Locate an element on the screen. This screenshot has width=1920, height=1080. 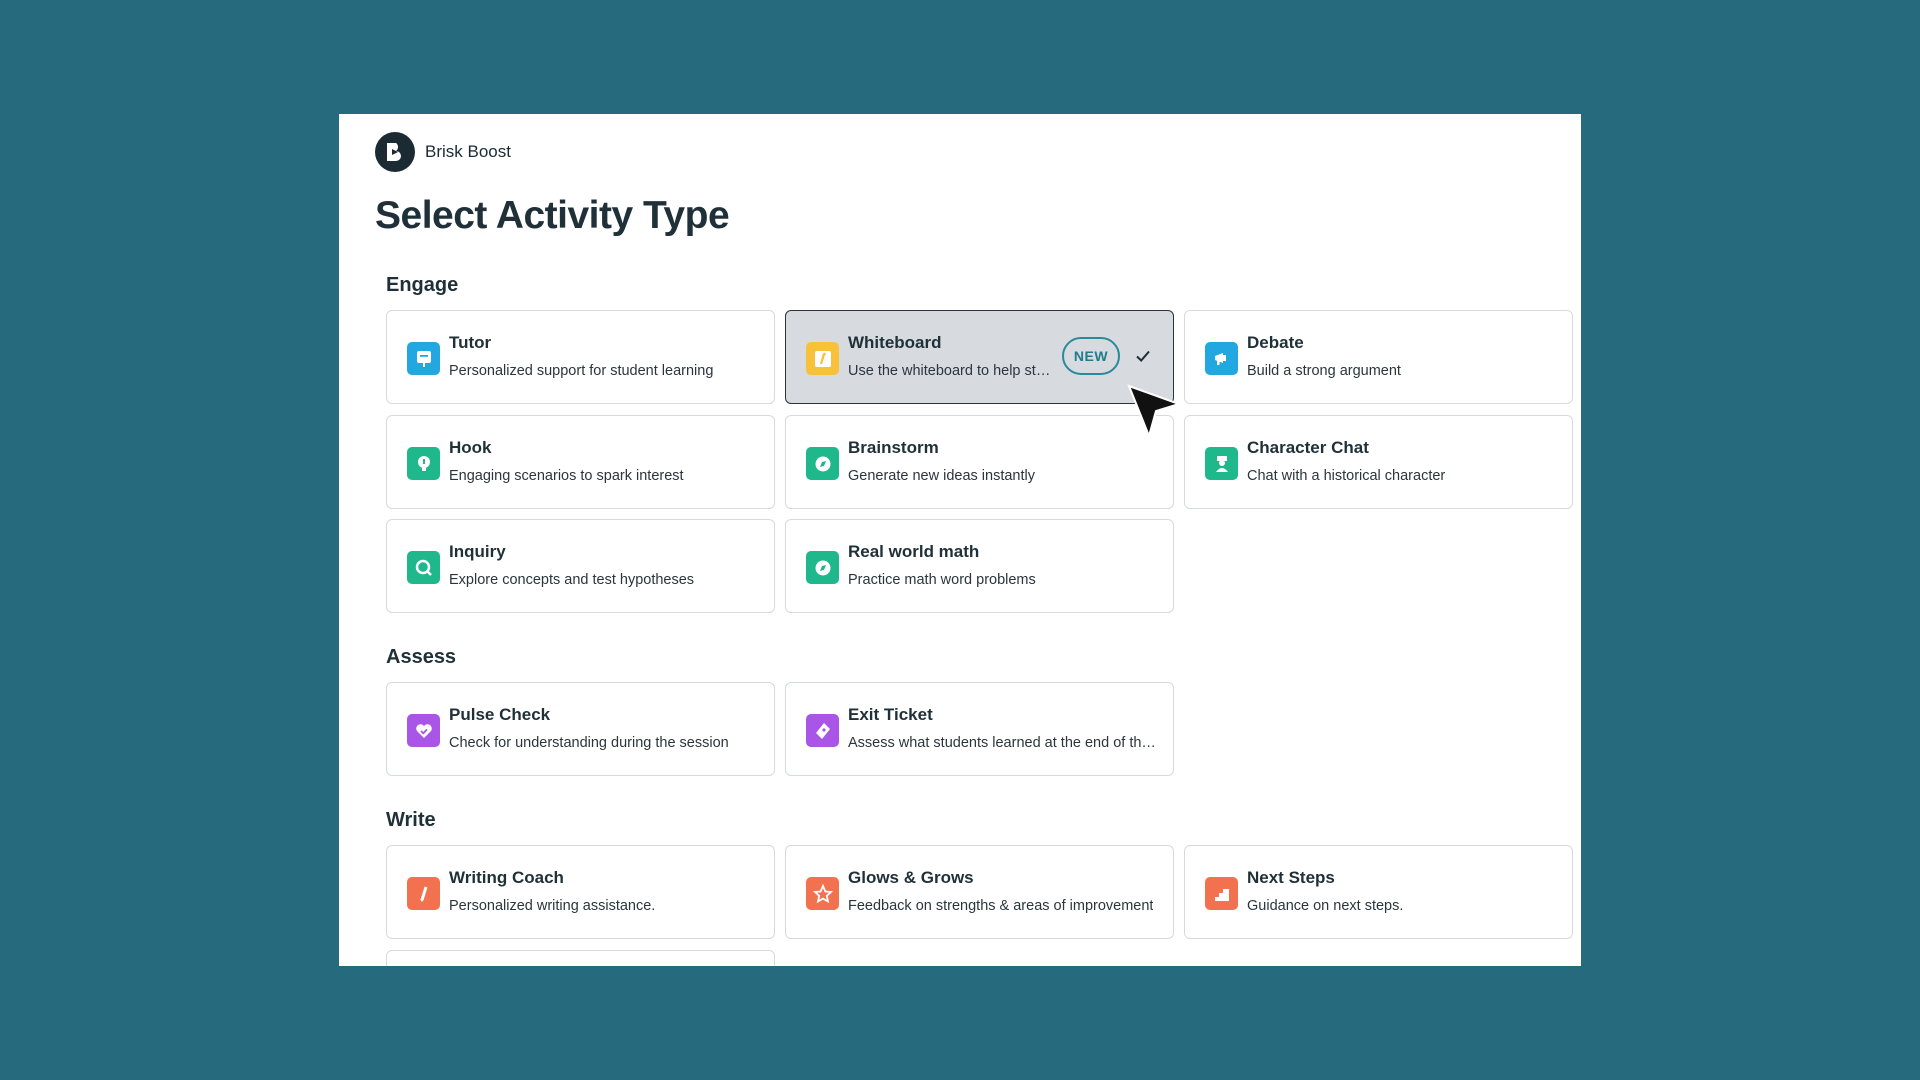
card-description: Use the whiteboard to help students is located at coordinates (950, 371).